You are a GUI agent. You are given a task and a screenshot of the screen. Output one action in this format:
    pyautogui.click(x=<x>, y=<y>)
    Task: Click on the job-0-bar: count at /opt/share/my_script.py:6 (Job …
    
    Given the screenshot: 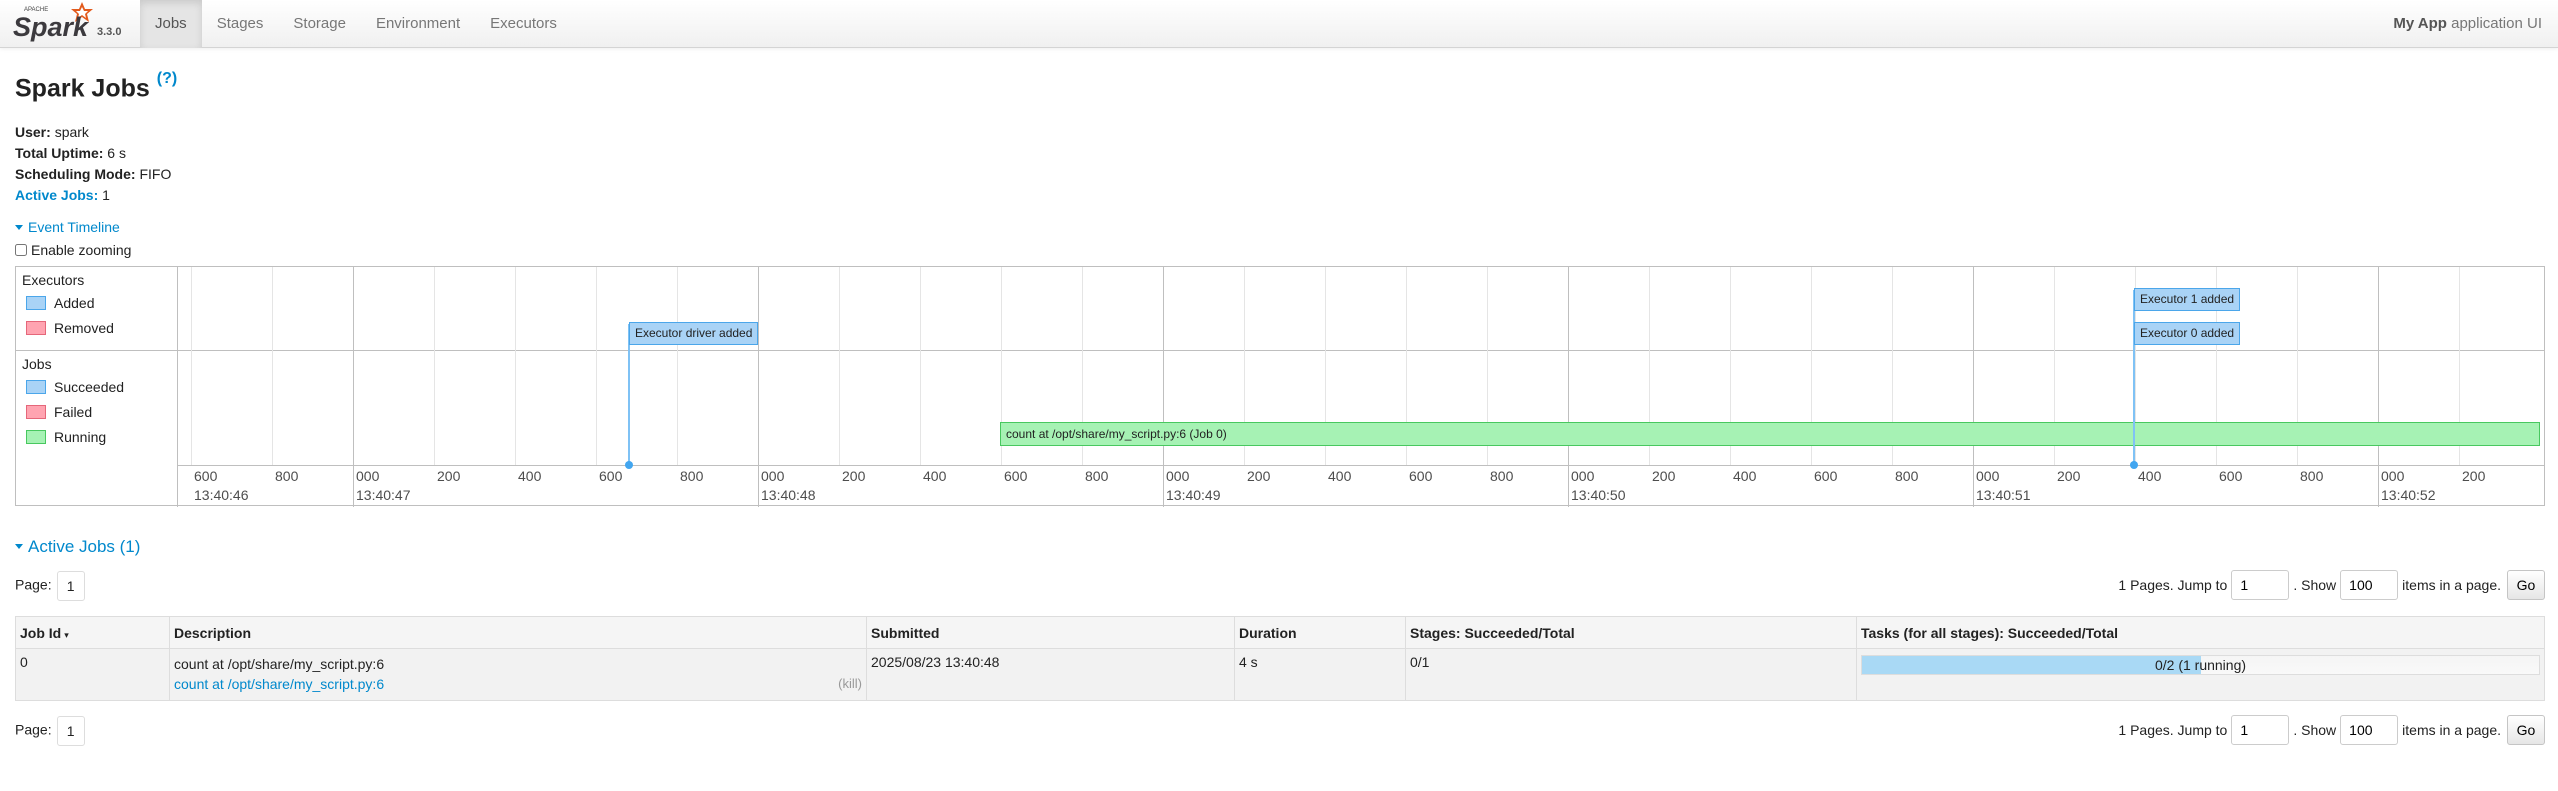 What is the action you would take?
    pyautogui.click(x=1770, y=434)
    